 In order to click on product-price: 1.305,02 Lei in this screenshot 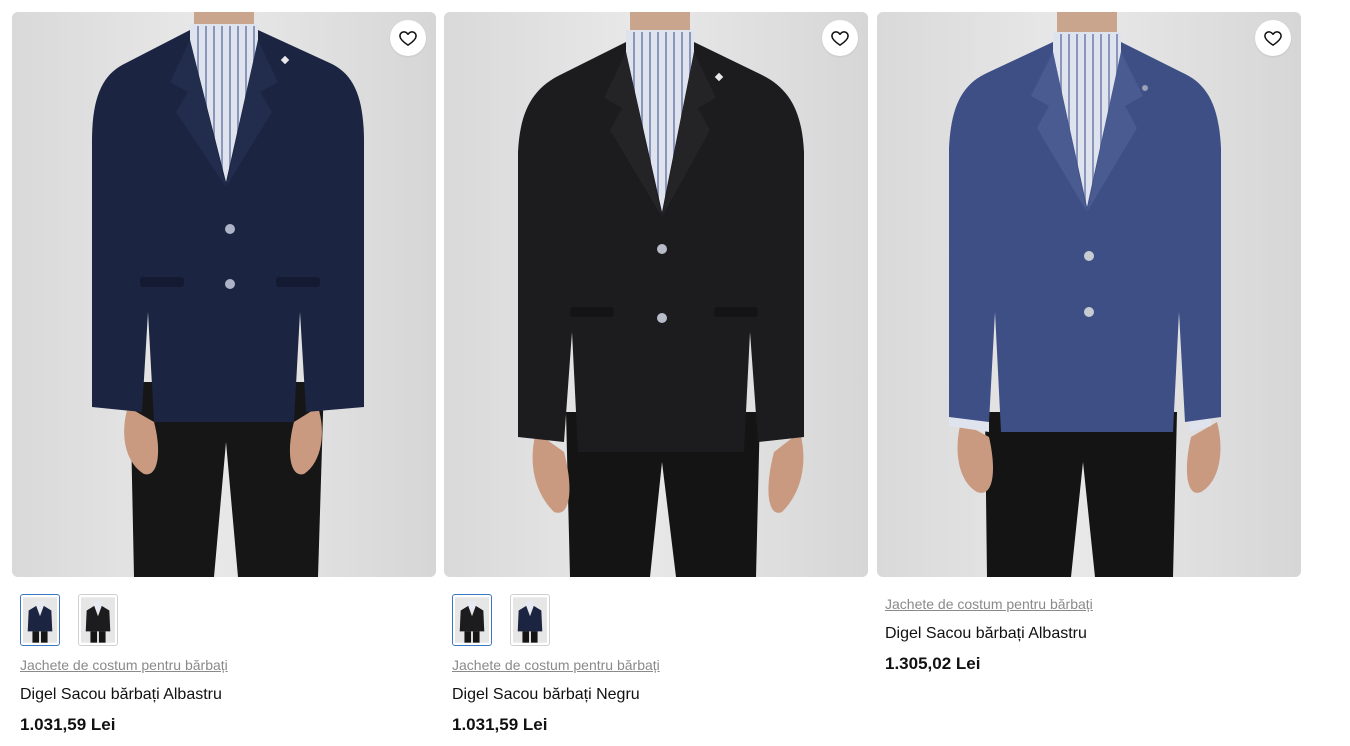, I will do `click(933, 663)`.